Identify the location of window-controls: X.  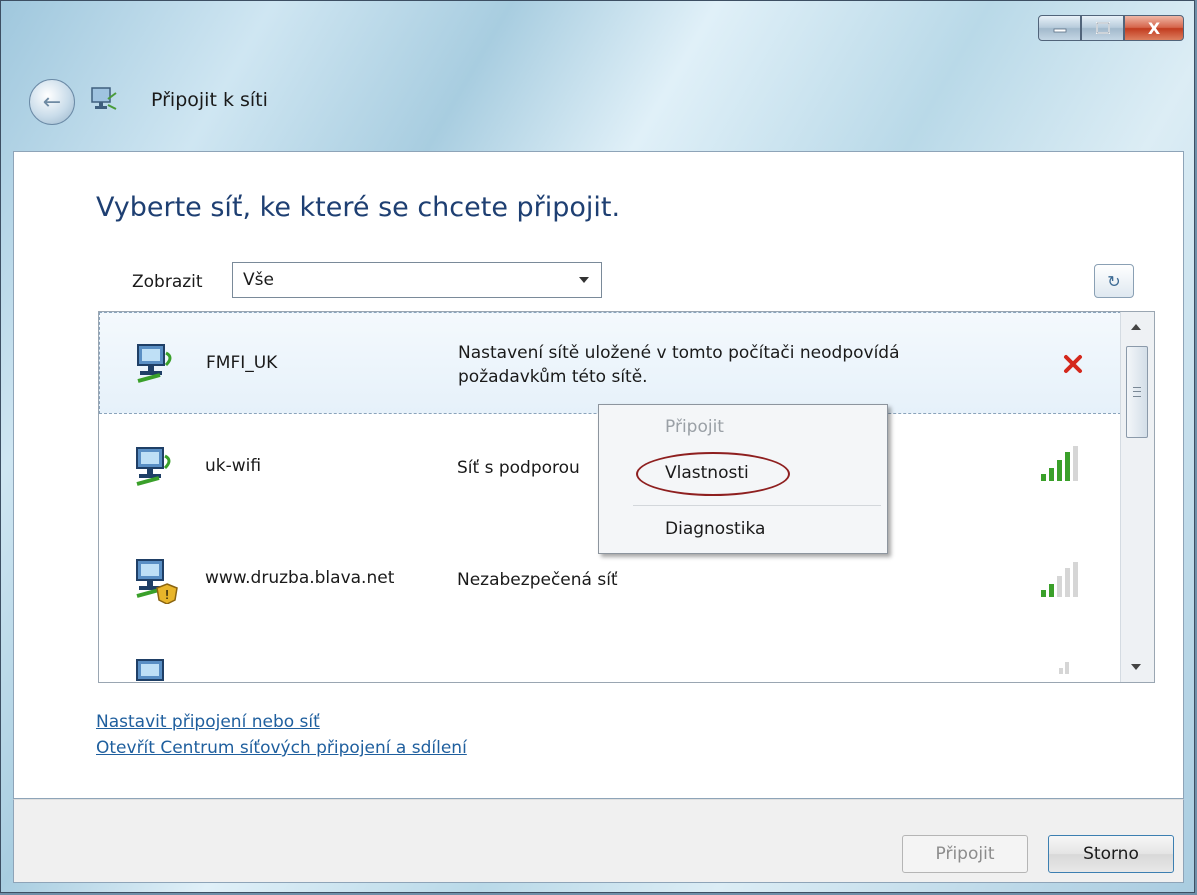
(1111, 28).